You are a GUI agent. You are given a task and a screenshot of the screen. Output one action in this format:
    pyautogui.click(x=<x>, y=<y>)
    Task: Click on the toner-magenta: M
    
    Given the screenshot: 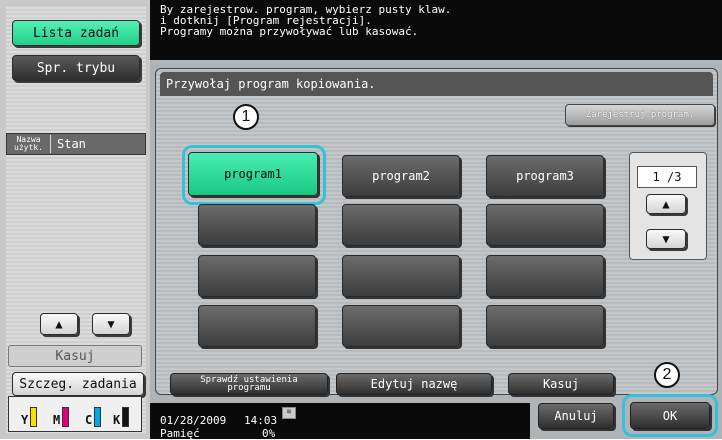 What is the action you would take?
    pyautogui.click(x=61, y=415)
    